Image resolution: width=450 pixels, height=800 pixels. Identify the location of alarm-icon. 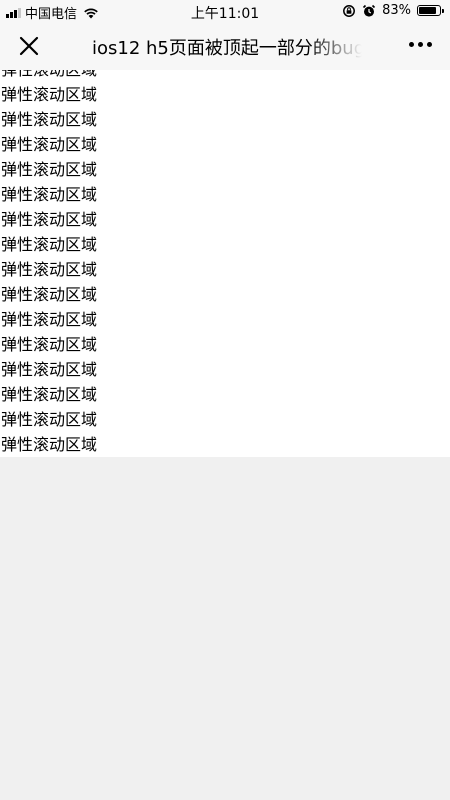
(369, 10).